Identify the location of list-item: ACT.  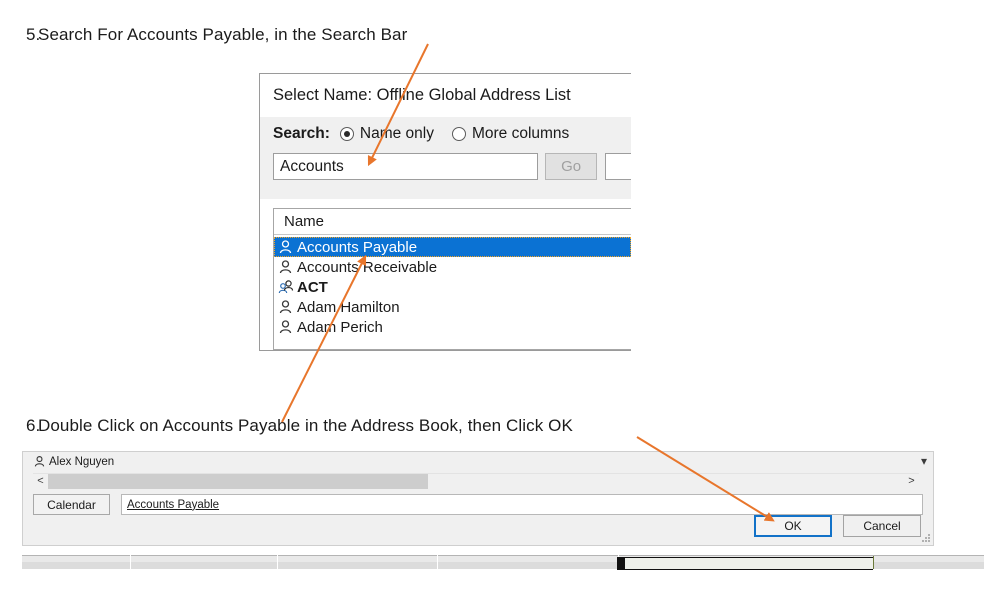
(452, 287).